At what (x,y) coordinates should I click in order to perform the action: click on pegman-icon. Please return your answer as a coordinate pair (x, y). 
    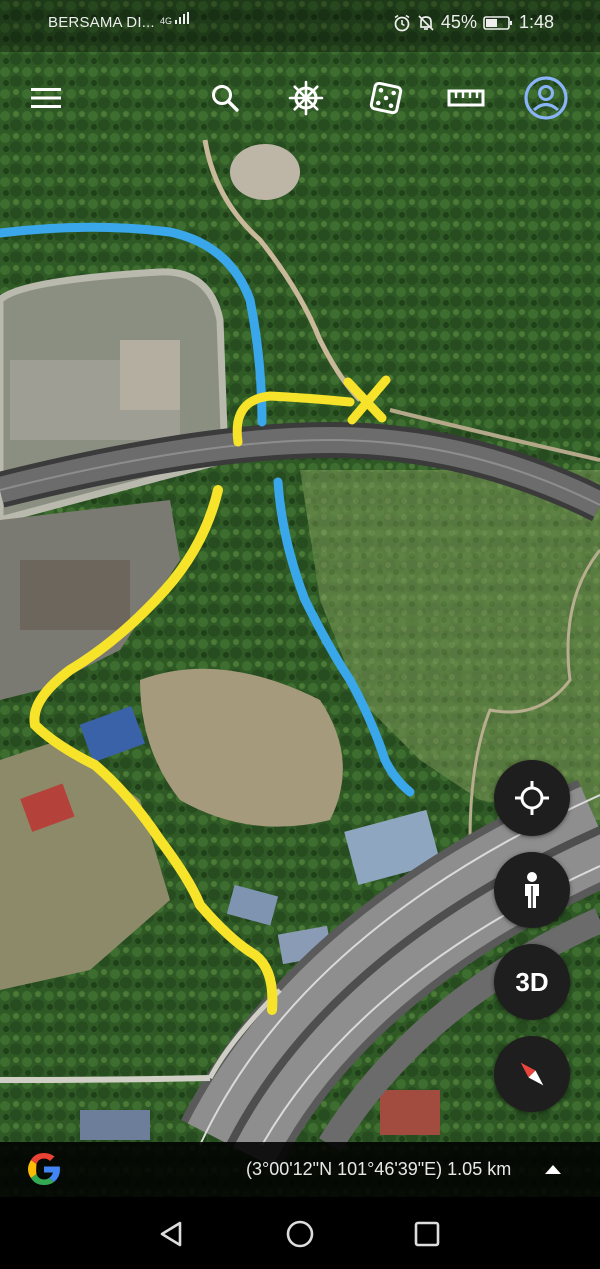
    Looking at the image, I should click on (532, 890).